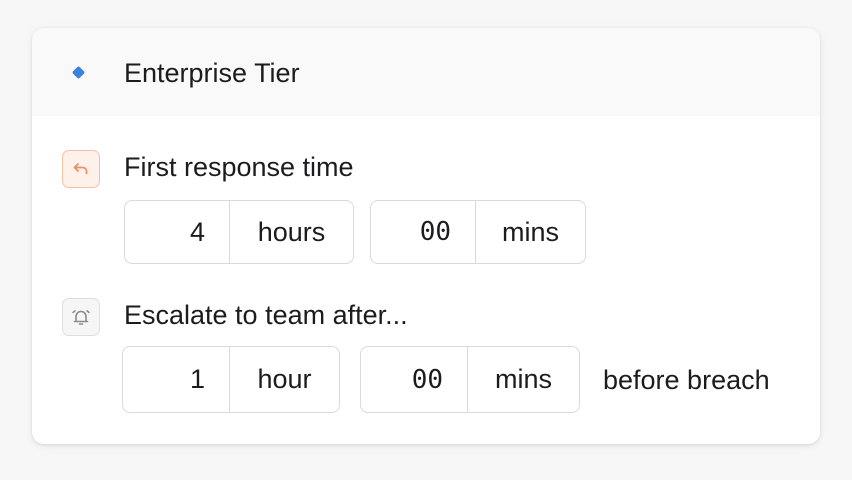 This screenshot has height=480, width=852. What do you see at coordinates (470, 379) in the screenshot?
I see `escalation-minutes-input: 00 mins` at bounding box center [470, 379].